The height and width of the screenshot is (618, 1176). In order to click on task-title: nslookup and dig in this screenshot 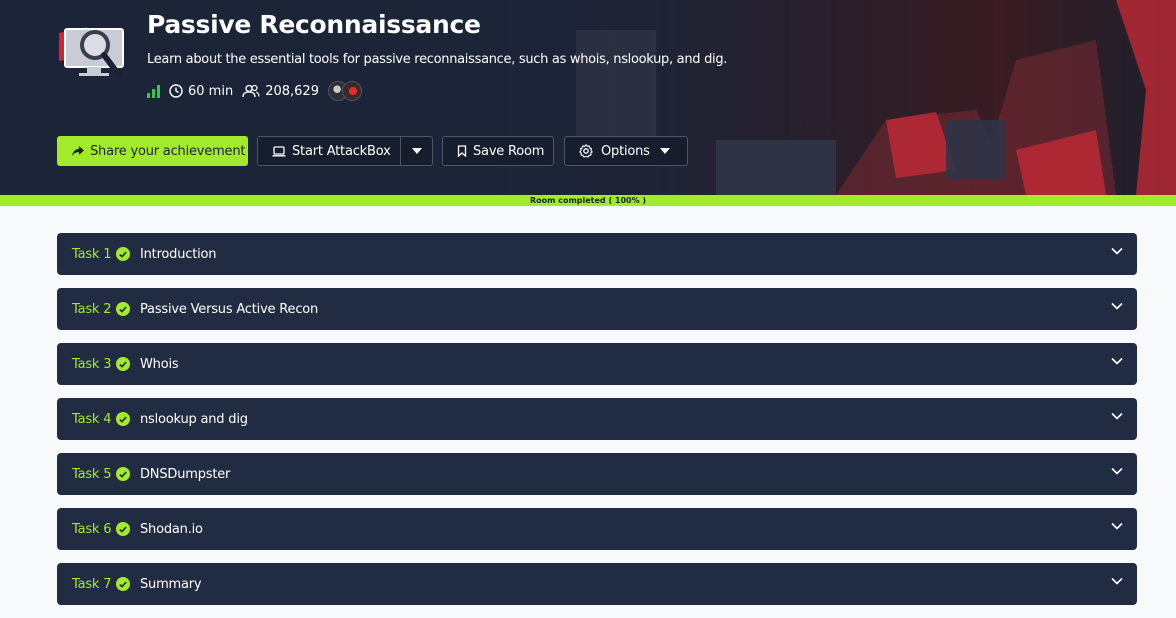, I will do `click(194, 419)`.